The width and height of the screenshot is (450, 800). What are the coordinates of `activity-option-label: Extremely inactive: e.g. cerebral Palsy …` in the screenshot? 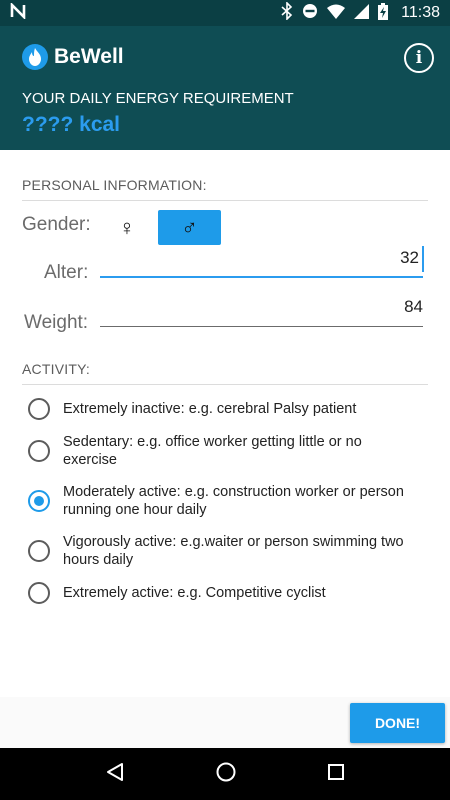 It's located at (210, 409).